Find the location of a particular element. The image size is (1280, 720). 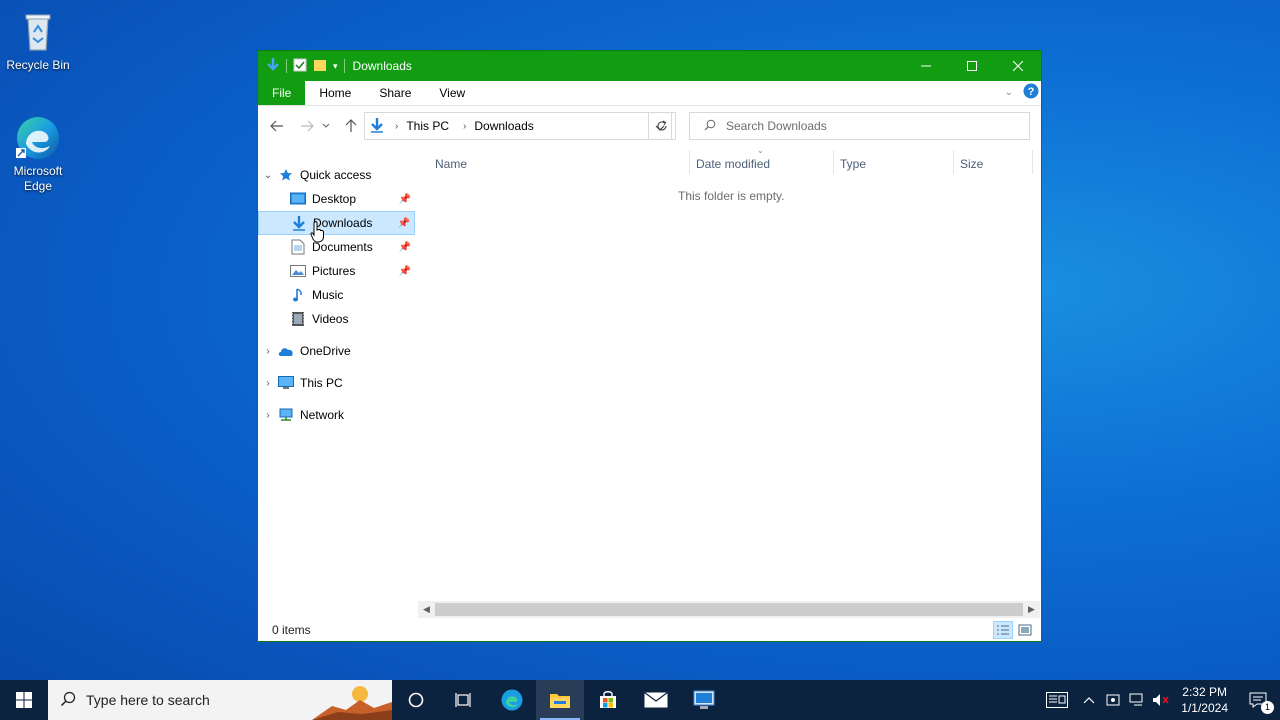

network-icon is located at coordinates (286, 415).